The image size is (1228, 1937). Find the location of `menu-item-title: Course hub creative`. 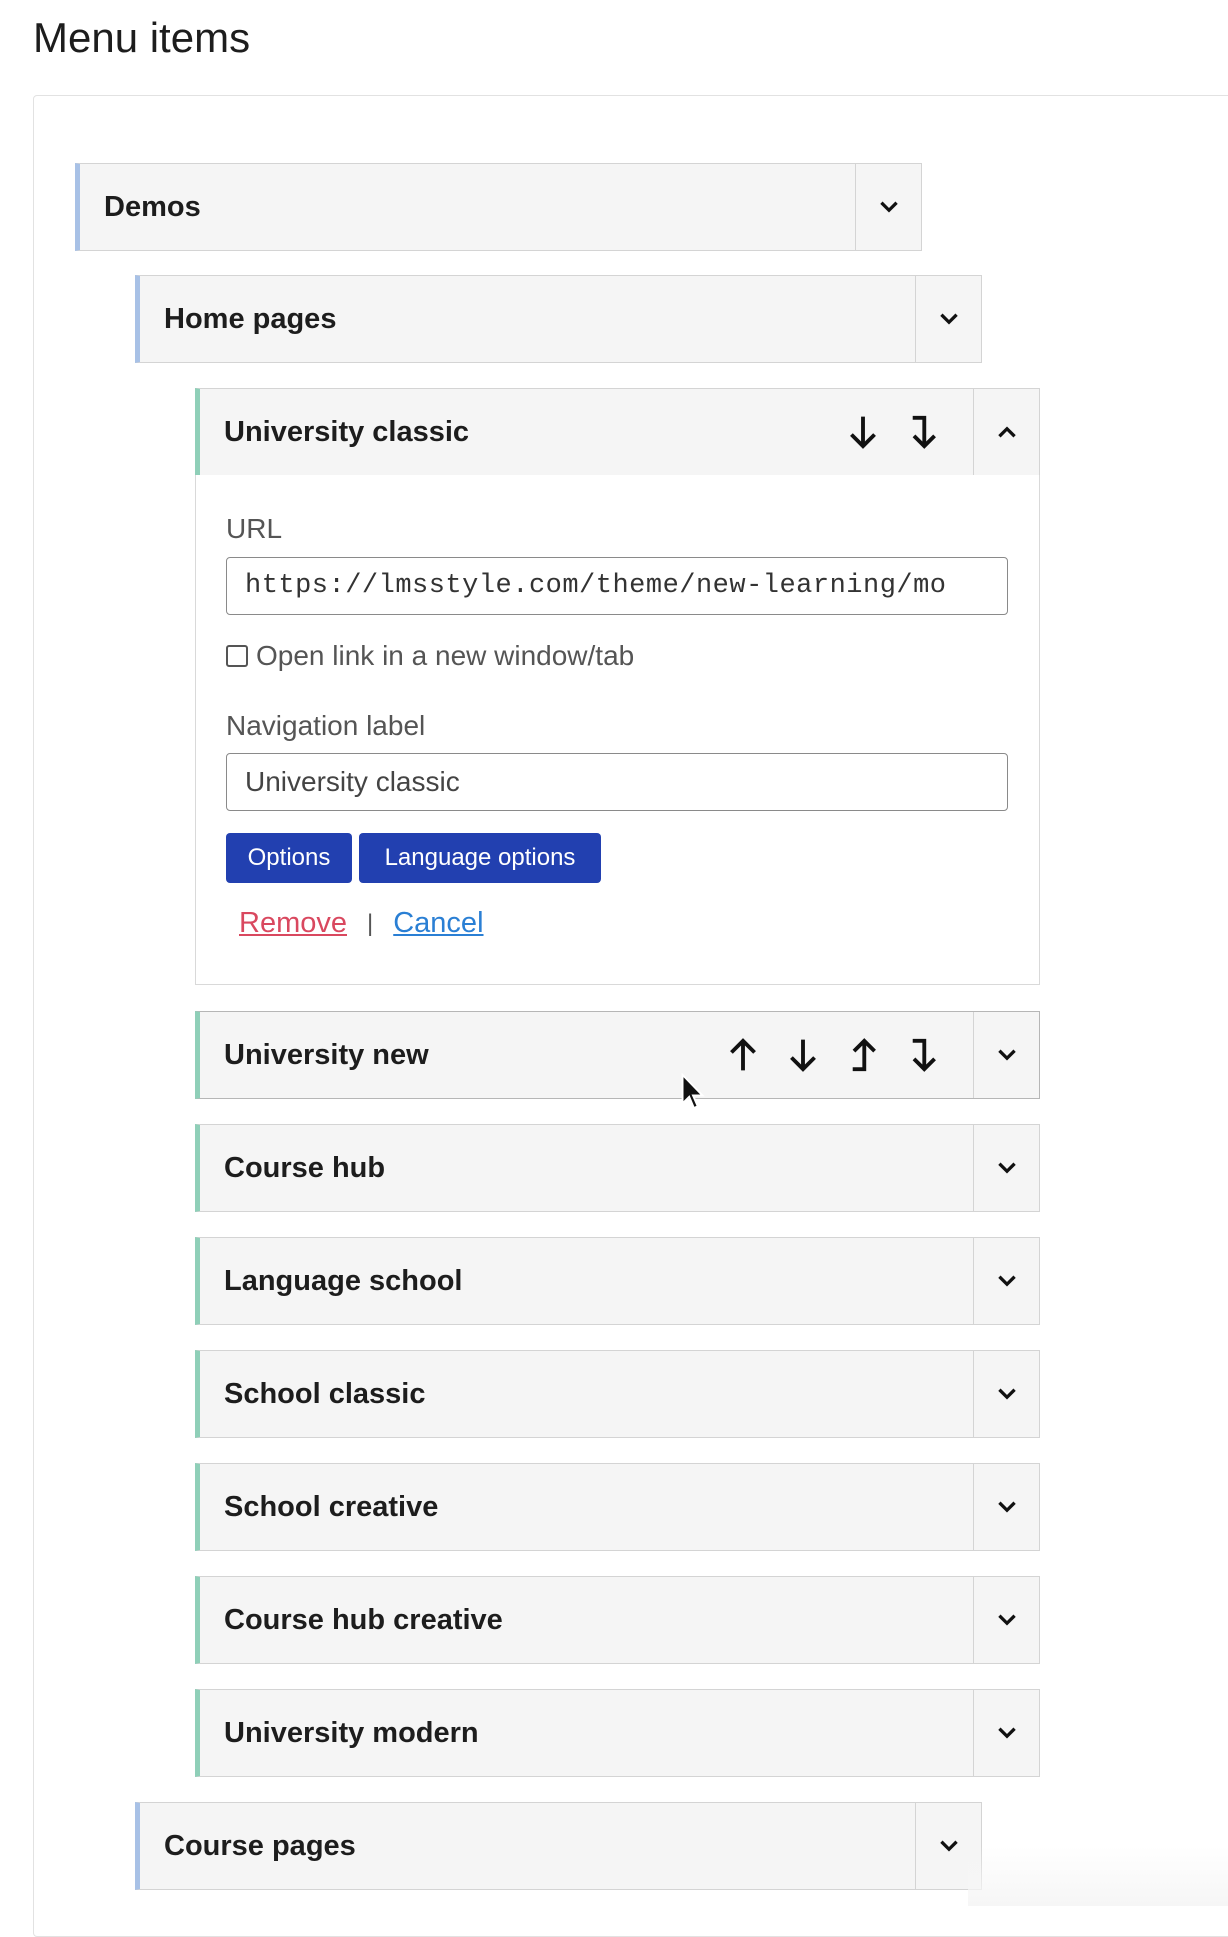

menu-item-title: Course hub creative is located at coordinates (363, 1619).